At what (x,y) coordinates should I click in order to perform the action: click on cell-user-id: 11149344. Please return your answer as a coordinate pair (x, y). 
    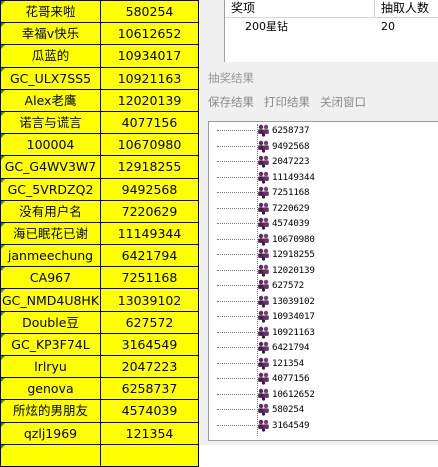
    Looking at the image, I should click on (149, 233).